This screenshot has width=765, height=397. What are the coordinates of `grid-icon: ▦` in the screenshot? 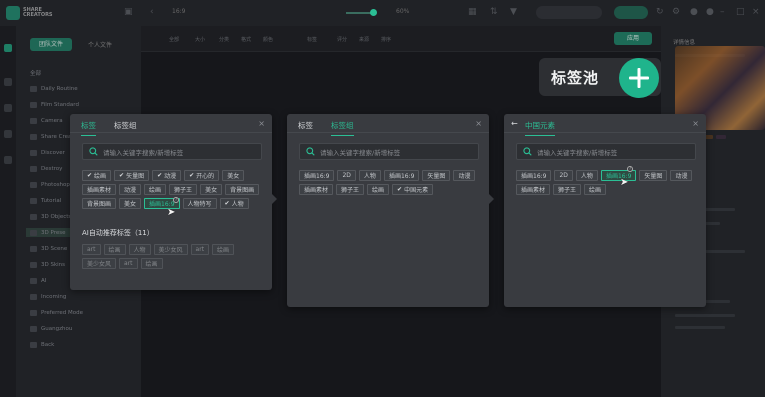 It's located at (472, 12).